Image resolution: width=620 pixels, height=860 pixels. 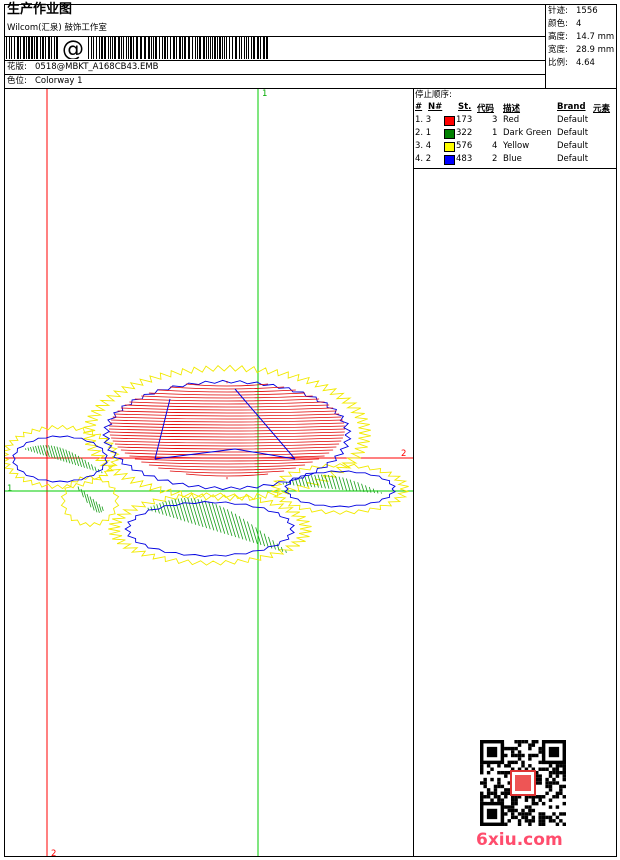 What do you see at coordinates (579, 24) in the screenshot?
I see `colors-value: 4` at bounding box center [579, 24].